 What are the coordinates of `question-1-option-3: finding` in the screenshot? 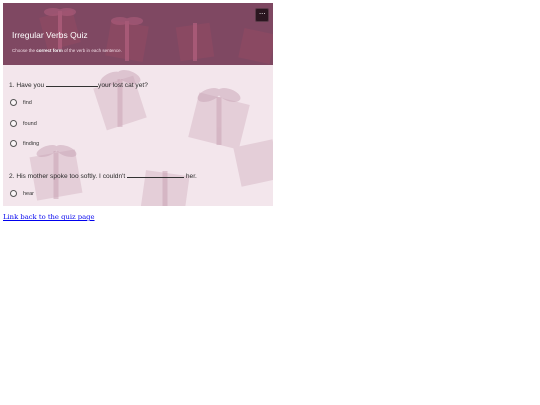 It's located at (24, 143).